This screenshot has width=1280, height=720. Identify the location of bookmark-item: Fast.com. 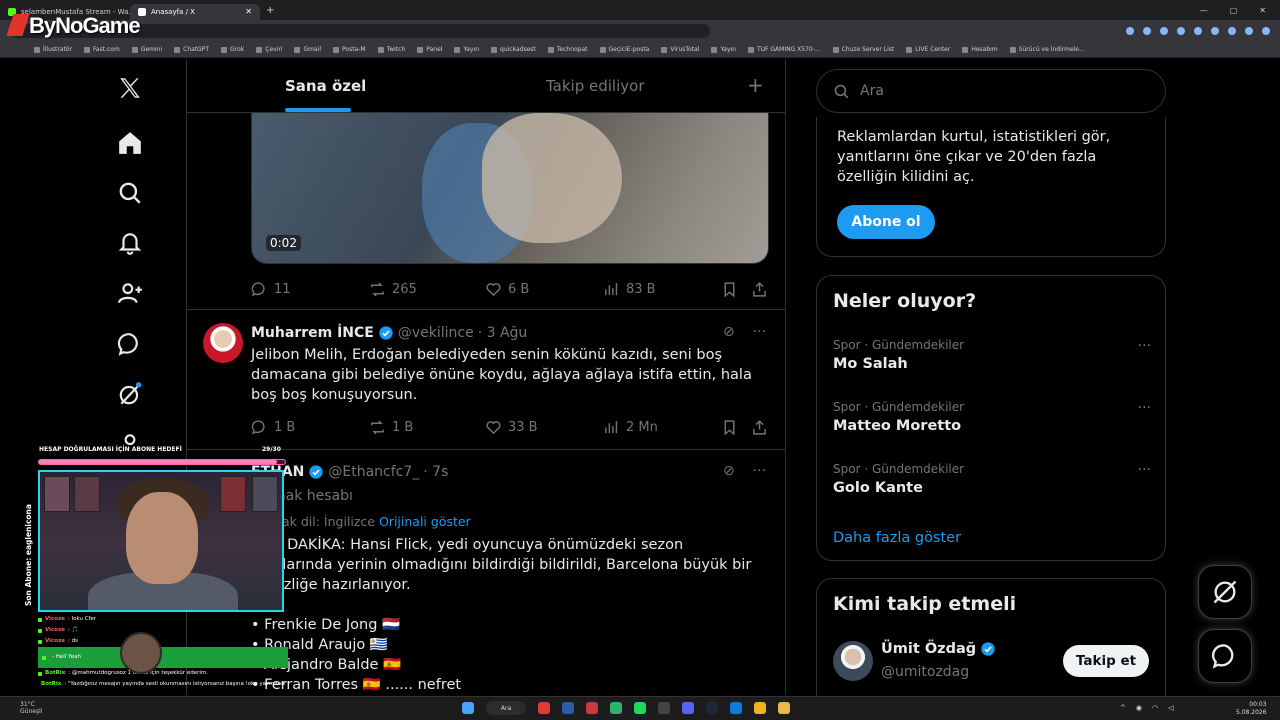
(102, 49).